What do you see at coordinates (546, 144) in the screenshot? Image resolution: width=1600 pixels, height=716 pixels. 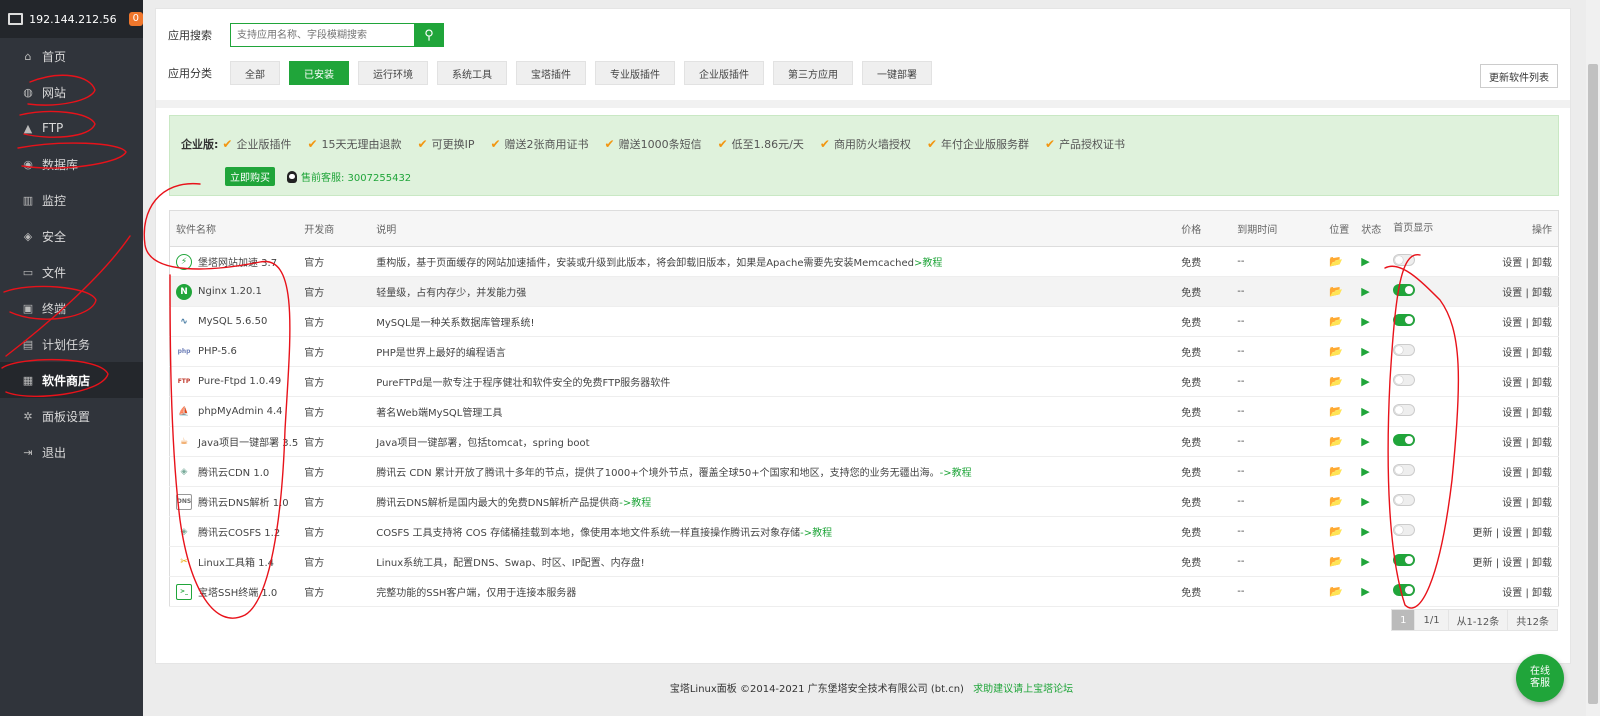 I see `enterprise-feature-text: 赠送2张商用证书` at bounding box center [546, 144].